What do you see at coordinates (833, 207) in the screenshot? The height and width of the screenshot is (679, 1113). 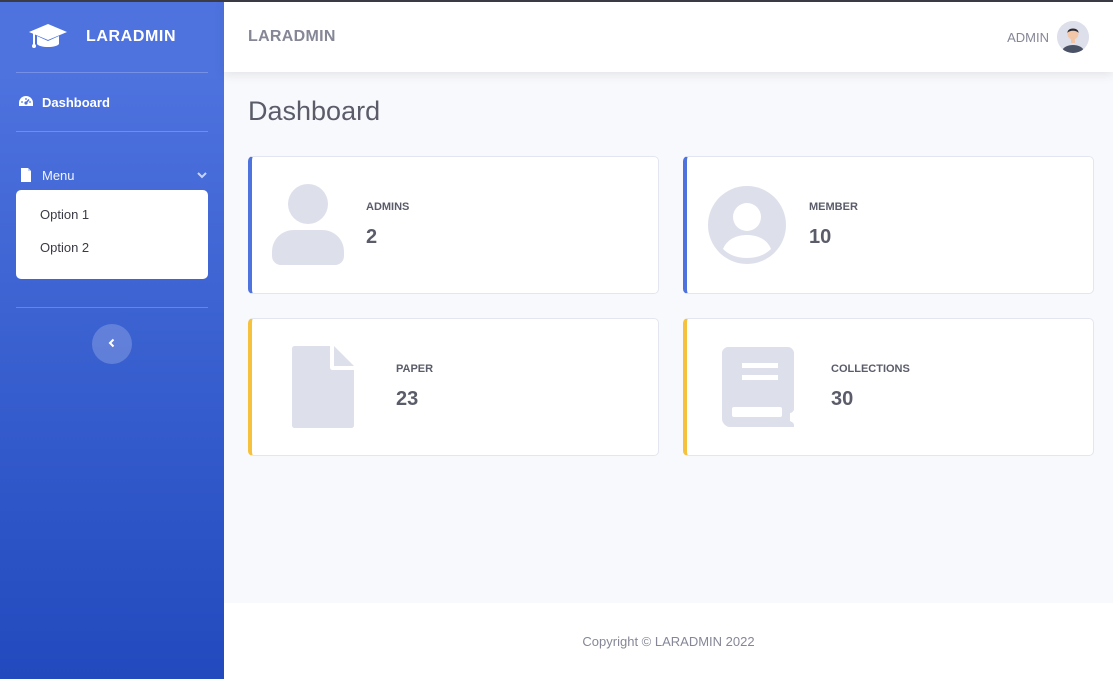 I see `card-label: MEMBER` at bounding box center [833, 207].